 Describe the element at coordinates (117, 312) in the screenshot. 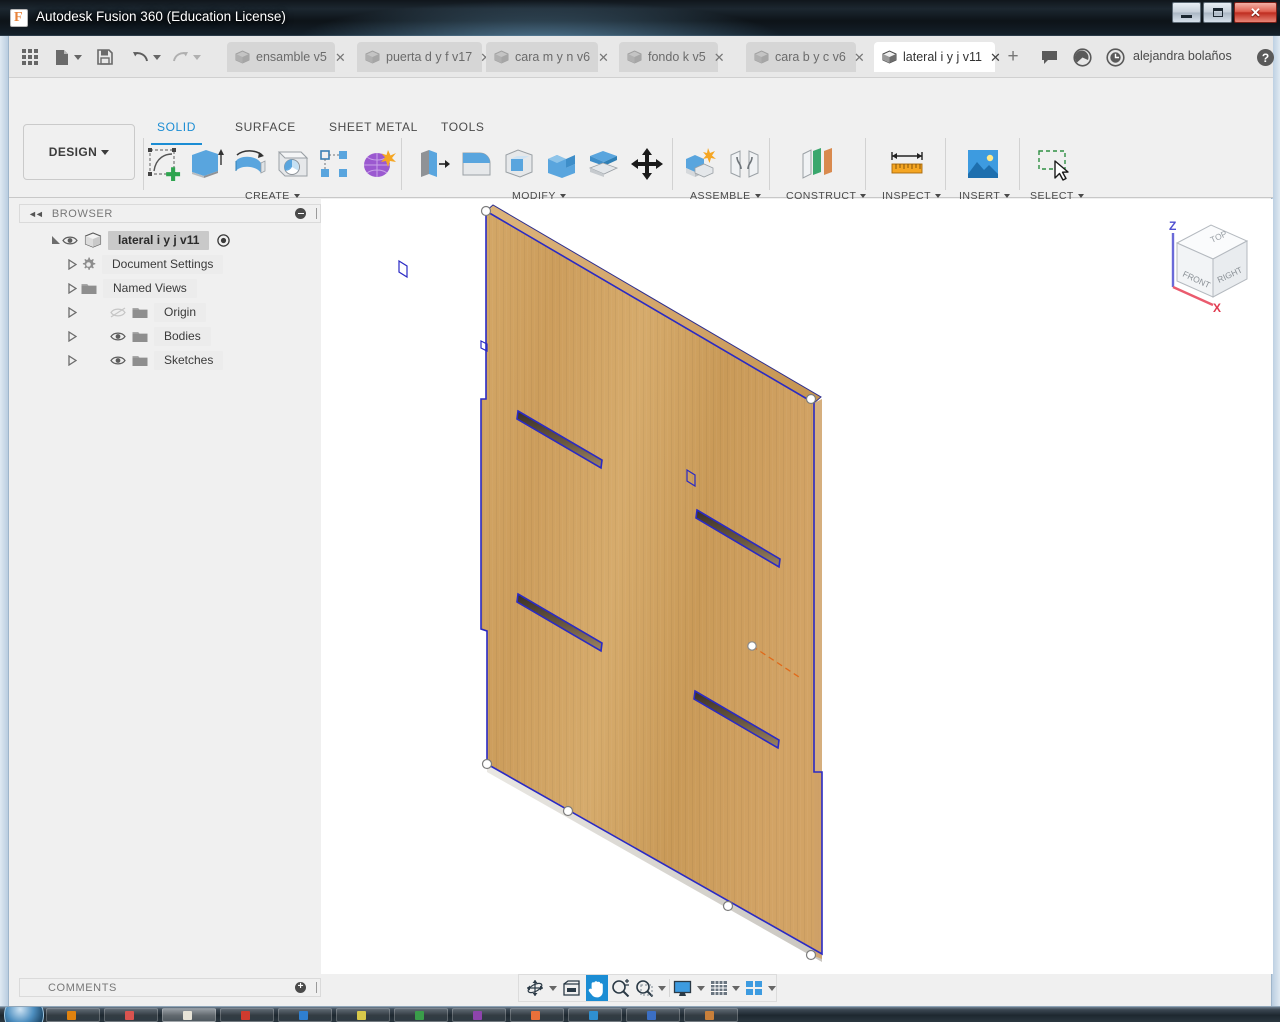

I see `eye-hidden-icon` at that location.